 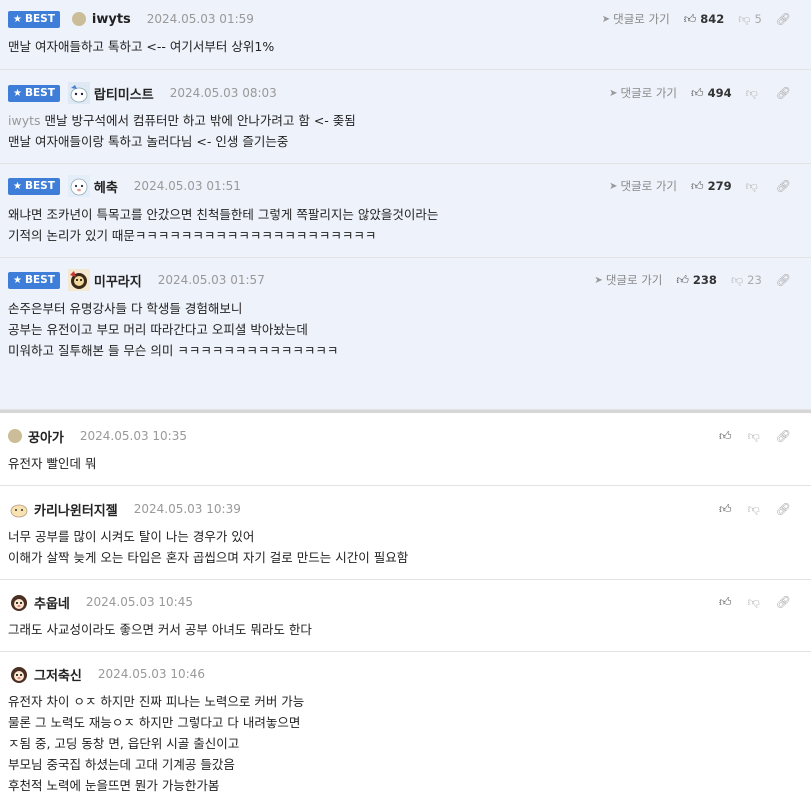 What do you see at coordinates (158, 329) in the screenshot?
I see `comment-text: 공부는 유전이고 부모 머리 따라간다고 오피셜 박아놨는데` at bounding box center [158, 329].